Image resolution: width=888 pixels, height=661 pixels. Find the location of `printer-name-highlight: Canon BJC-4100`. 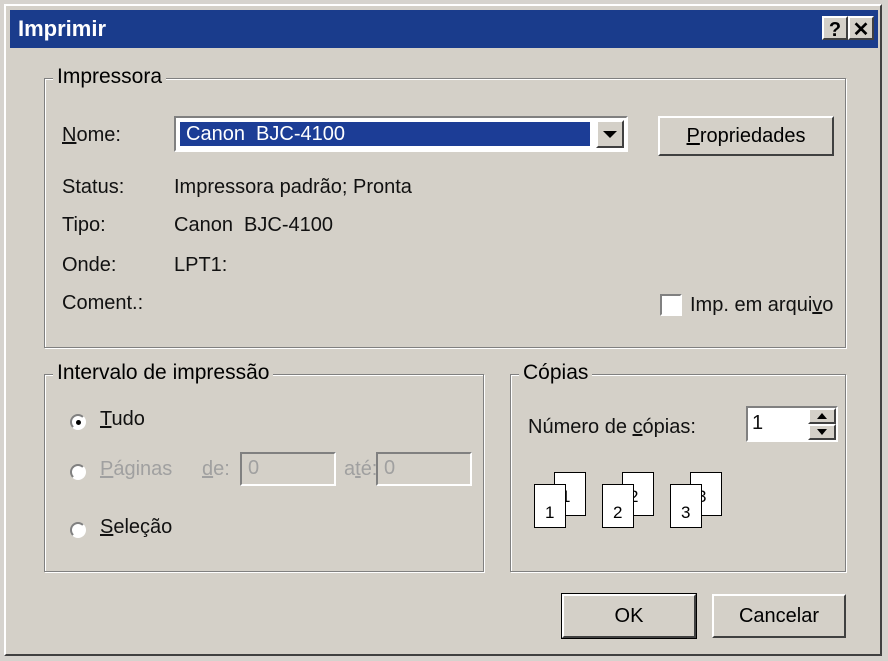

printer-name-highlight: Canon BJC-4100 is located at coordinates (385, 134).